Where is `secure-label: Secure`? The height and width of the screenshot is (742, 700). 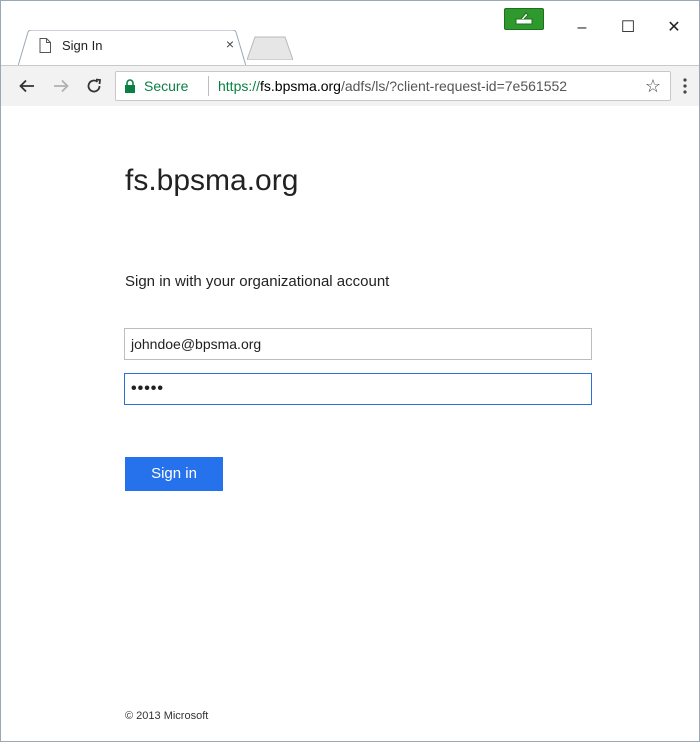
secure-label: Secure is located at coordinates (166, 86).